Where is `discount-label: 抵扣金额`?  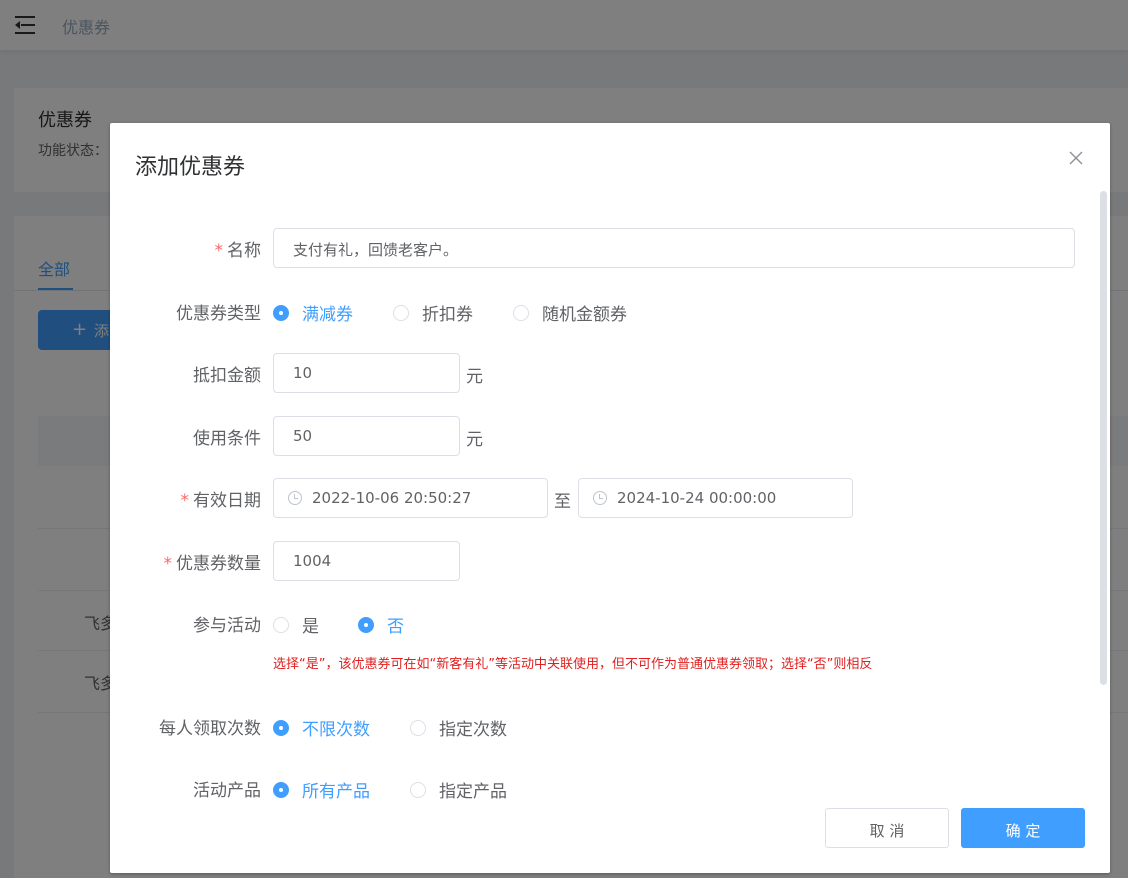 discount-label: 抵扣金额 is located at coordinates (227, 376).